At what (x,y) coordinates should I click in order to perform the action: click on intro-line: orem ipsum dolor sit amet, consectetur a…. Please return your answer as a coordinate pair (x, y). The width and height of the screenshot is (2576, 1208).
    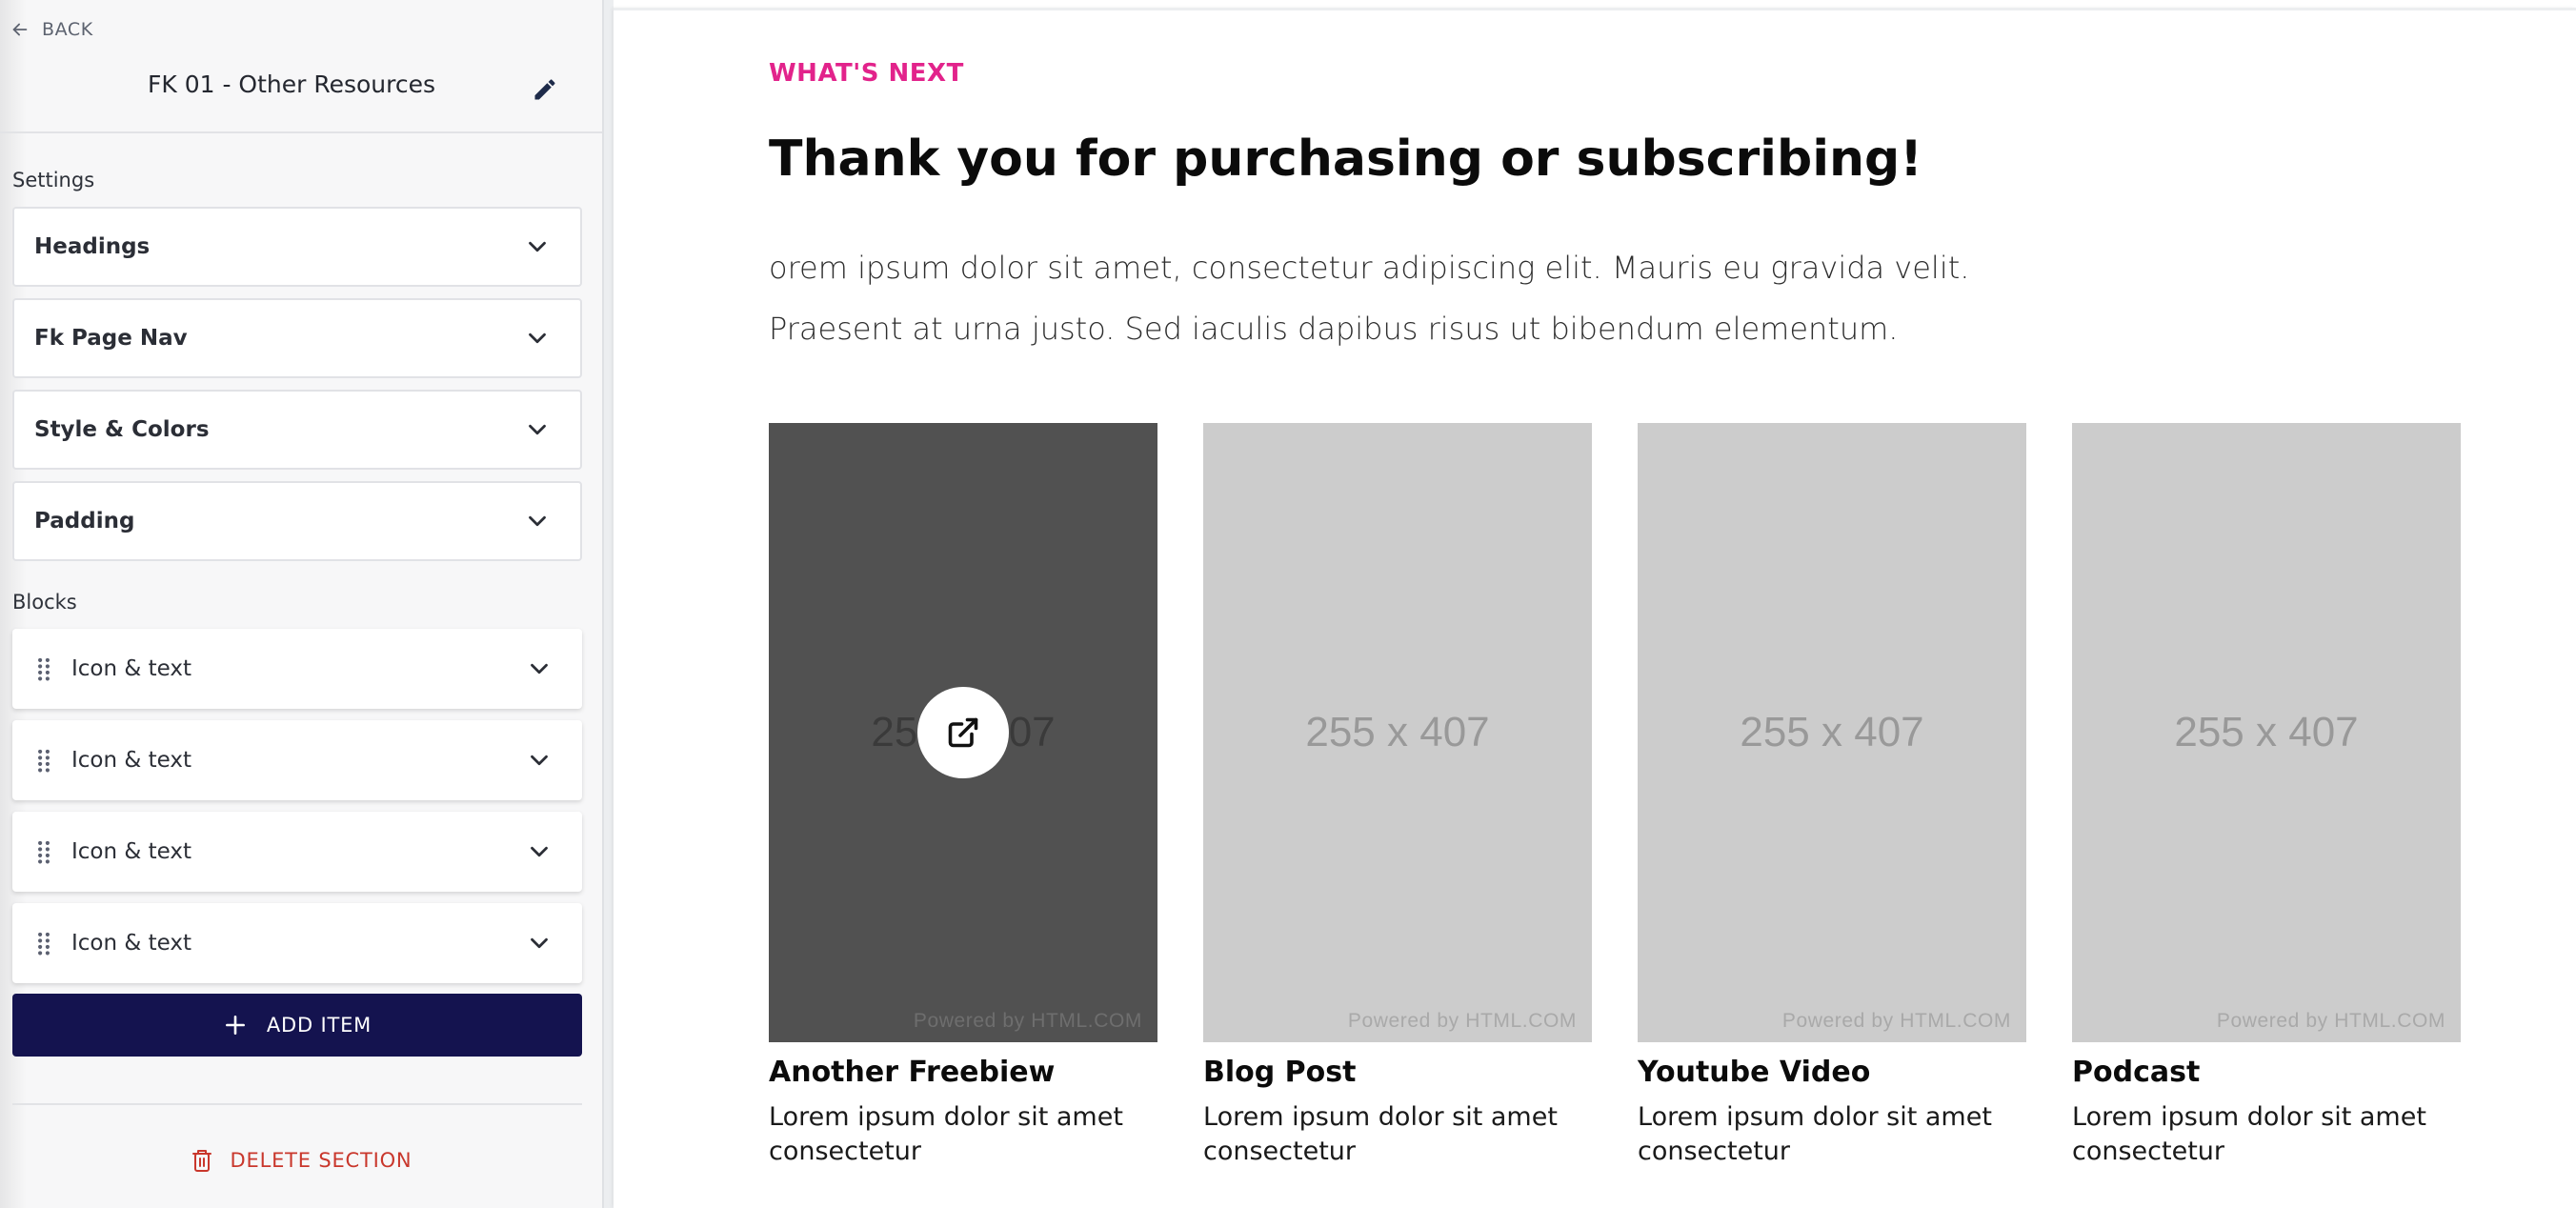
    Looking at the image, I should click on (1369, 268).